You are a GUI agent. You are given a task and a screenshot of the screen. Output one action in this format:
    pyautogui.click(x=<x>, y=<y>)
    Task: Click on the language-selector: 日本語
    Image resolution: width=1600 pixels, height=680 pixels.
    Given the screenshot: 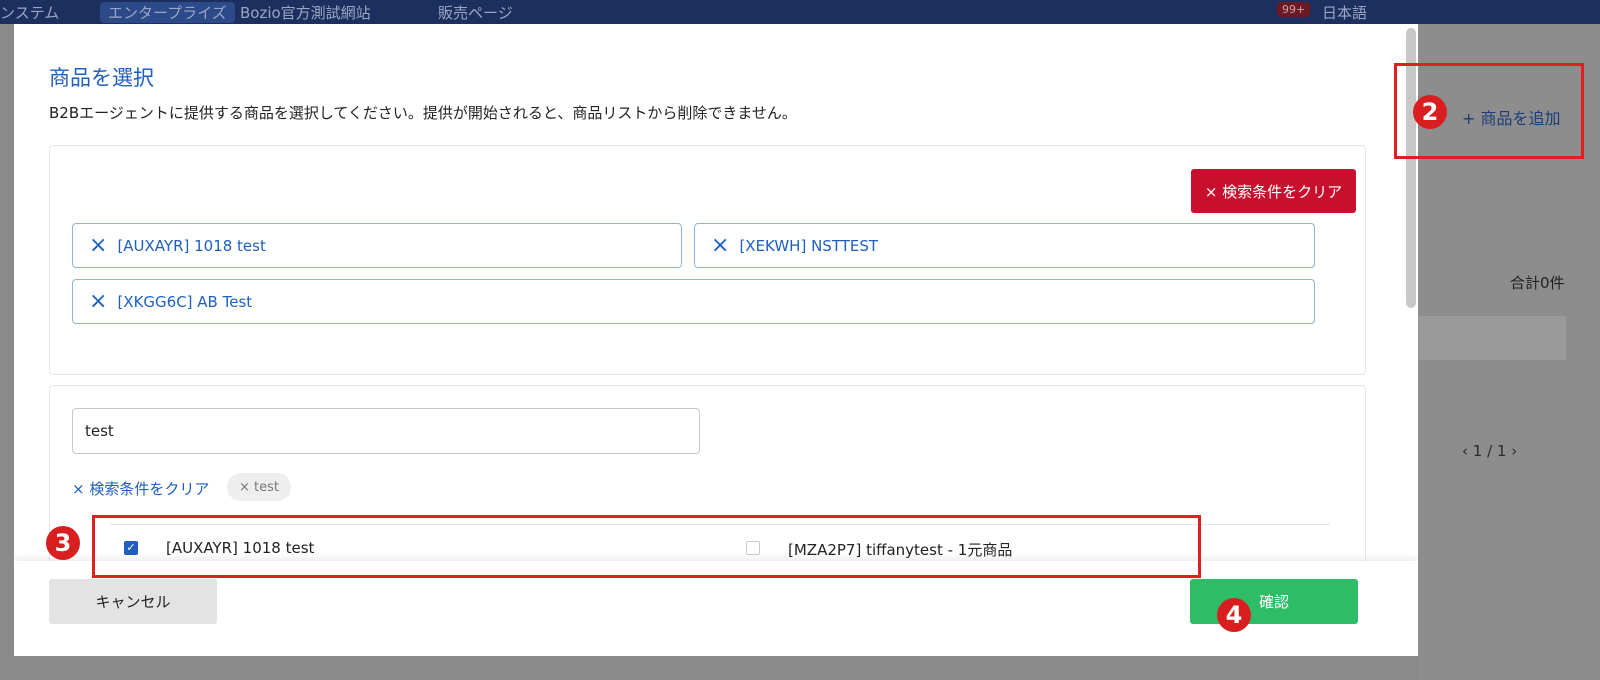 What is the action you would take?
    pyautogui.click(x=1344, y=12)
    